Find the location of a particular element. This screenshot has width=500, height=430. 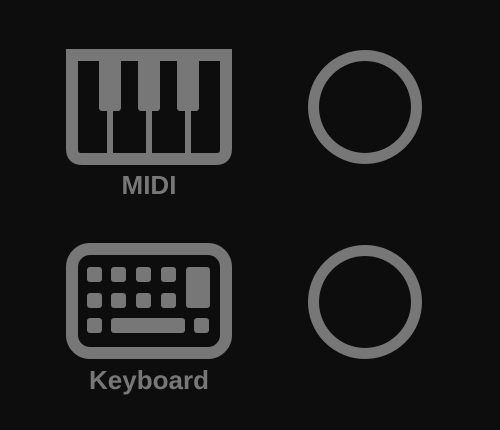

midi-label: MIDI is located at coordinates (149, 185).